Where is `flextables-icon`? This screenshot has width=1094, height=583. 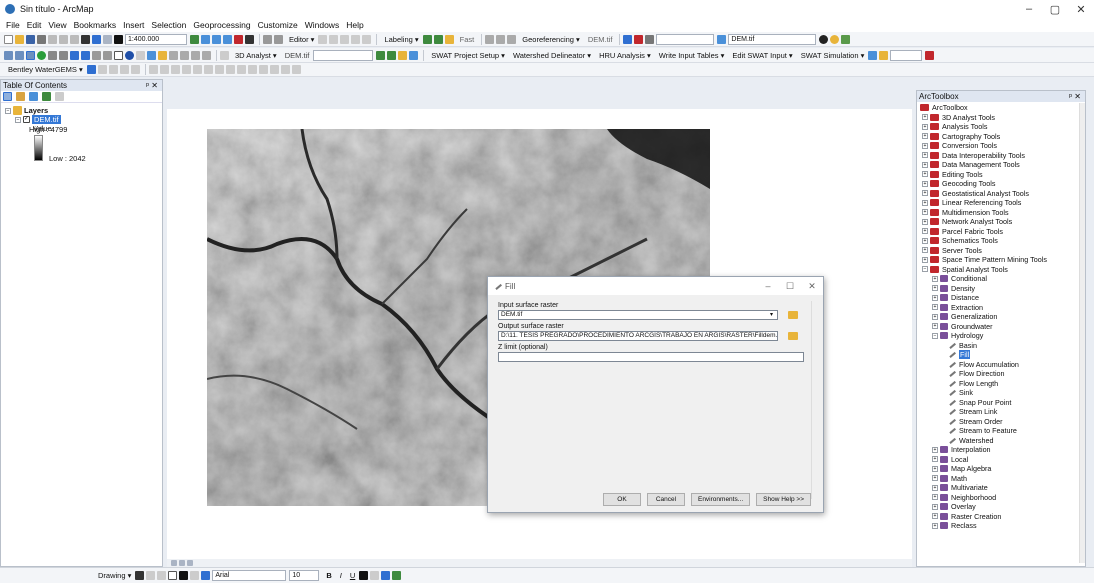
flextables-icon is located at coordinates (164, 69).